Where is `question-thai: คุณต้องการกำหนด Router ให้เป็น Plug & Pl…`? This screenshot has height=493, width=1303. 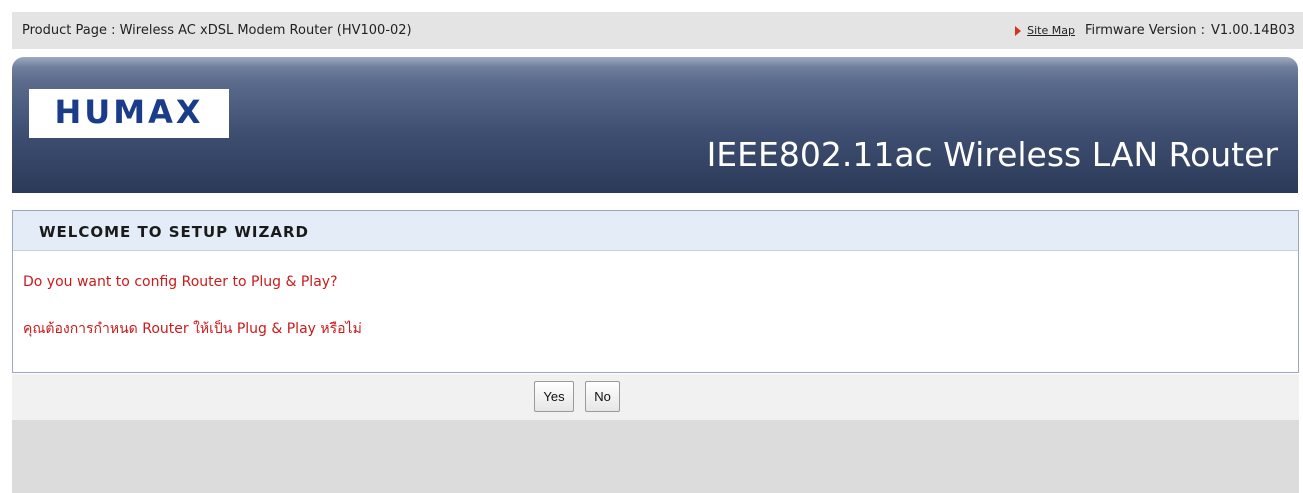
question-thai: คุณต้องการกำหนด Router ให้เป็น Plug & Pl… is located at coordinates (192, 329).